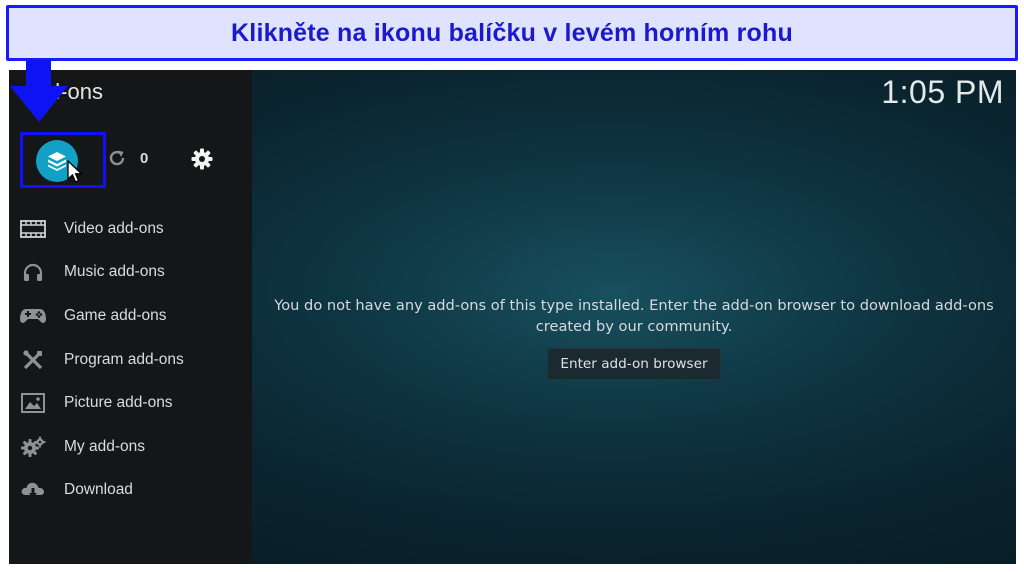 The image size is (1024, 572). What do you see at coordinates (202, 159) in the screenshot?
I see `gear-icon` at bounding box center [202, 159].